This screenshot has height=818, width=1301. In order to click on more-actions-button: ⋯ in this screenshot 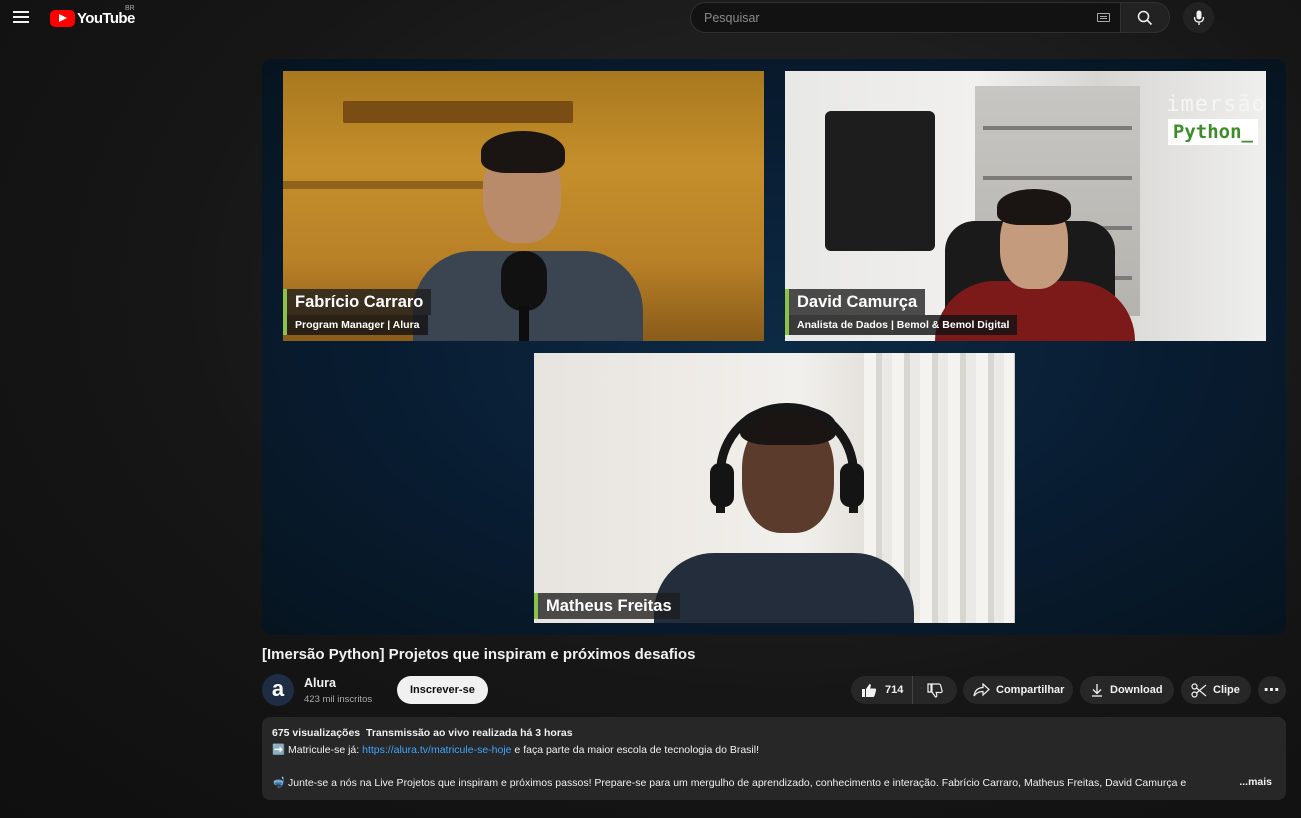, I will do `click(1272, 690)`.